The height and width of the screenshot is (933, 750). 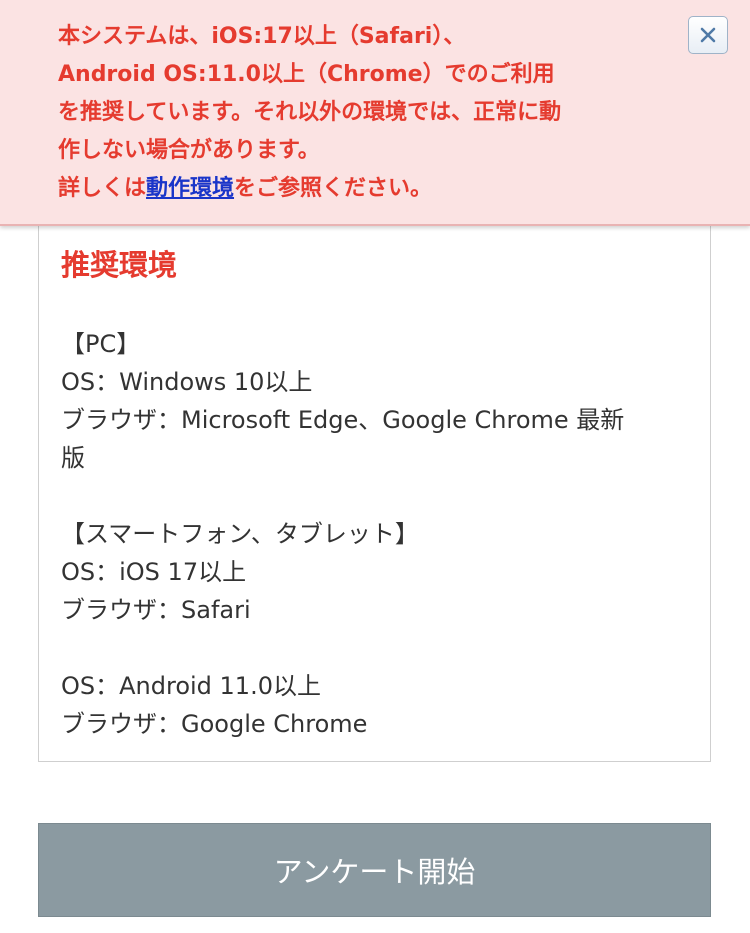 I want to click on start-survey-button: アンケート開始, so click(x=374, y=870).